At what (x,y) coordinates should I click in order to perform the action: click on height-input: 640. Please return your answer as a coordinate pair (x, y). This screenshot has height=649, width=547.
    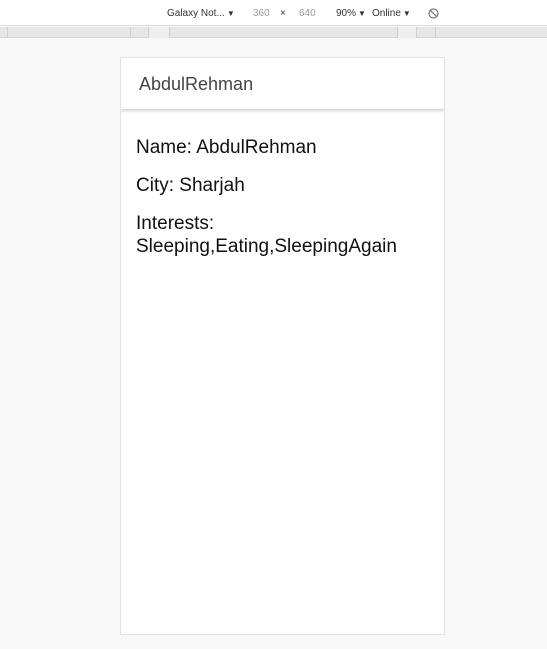
    Looking at the image, I should click on (307, 14).